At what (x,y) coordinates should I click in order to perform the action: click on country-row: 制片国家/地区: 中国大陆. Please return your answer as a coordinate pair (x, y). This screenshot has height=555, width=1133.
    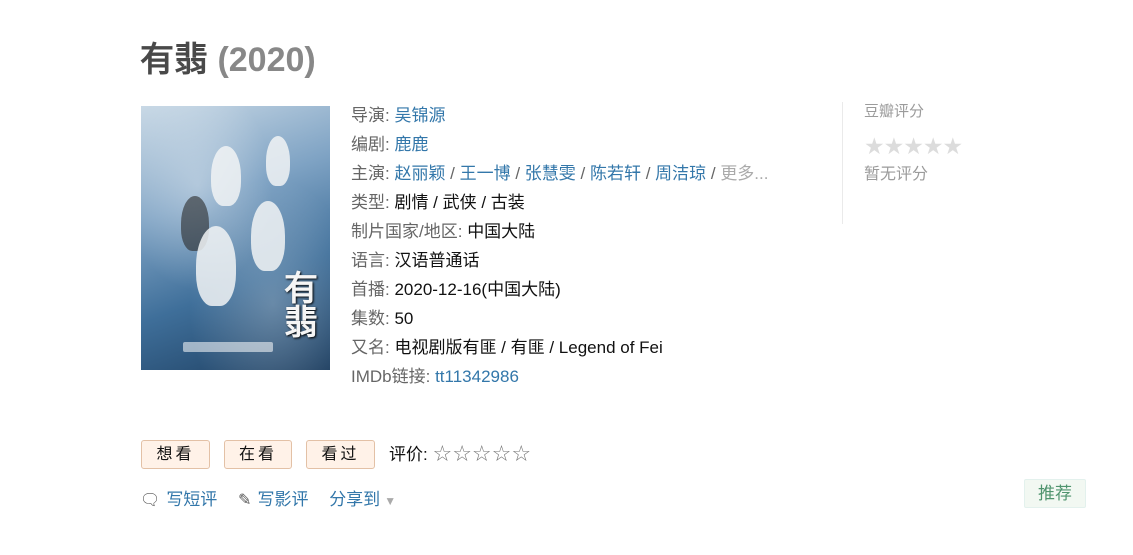
    Looking at the image, I should click on (443, 231).